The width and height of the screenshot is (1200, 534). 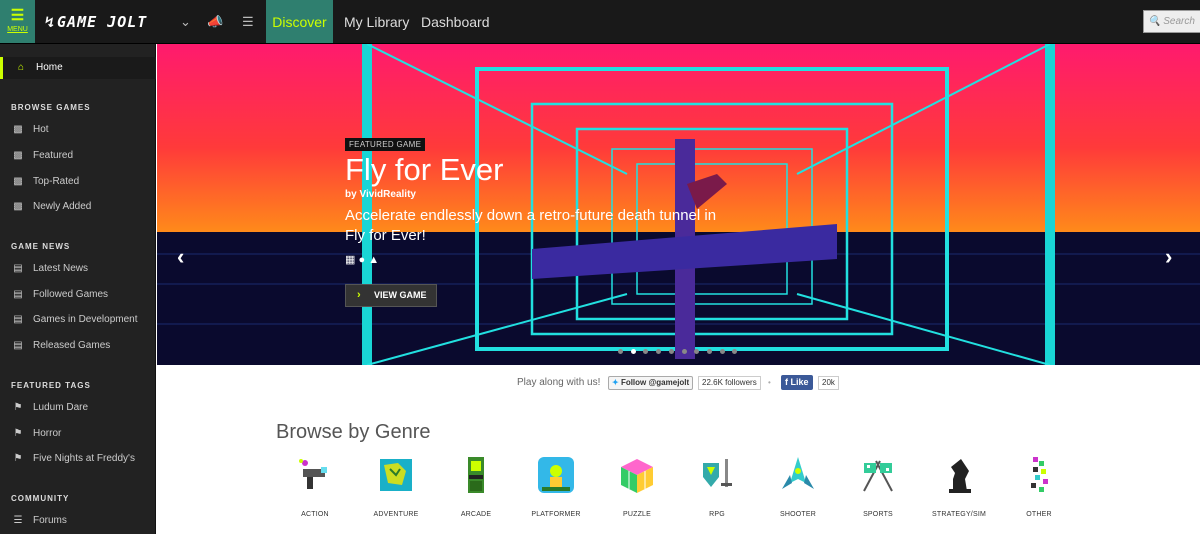 What do you see at coordinates (786, 382) in the screenshot?
I see `facebook-icon: f` at bounding box center [786, 382].